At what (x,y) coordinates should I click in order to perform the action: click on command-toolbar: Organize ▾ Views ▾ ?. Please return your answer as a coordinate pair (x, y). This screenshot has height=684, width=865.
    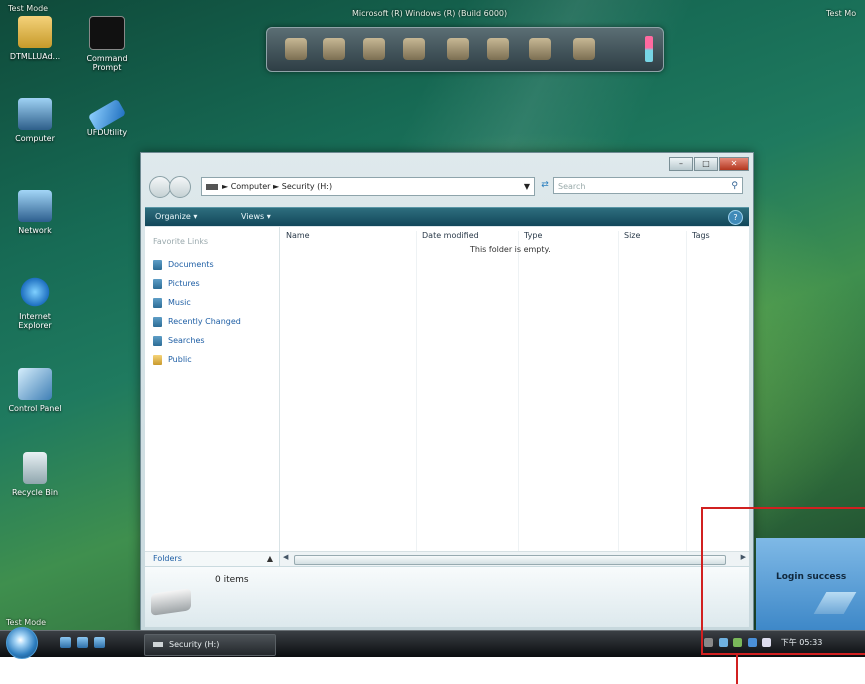
    Looking at the image, I should click on (447, 216).